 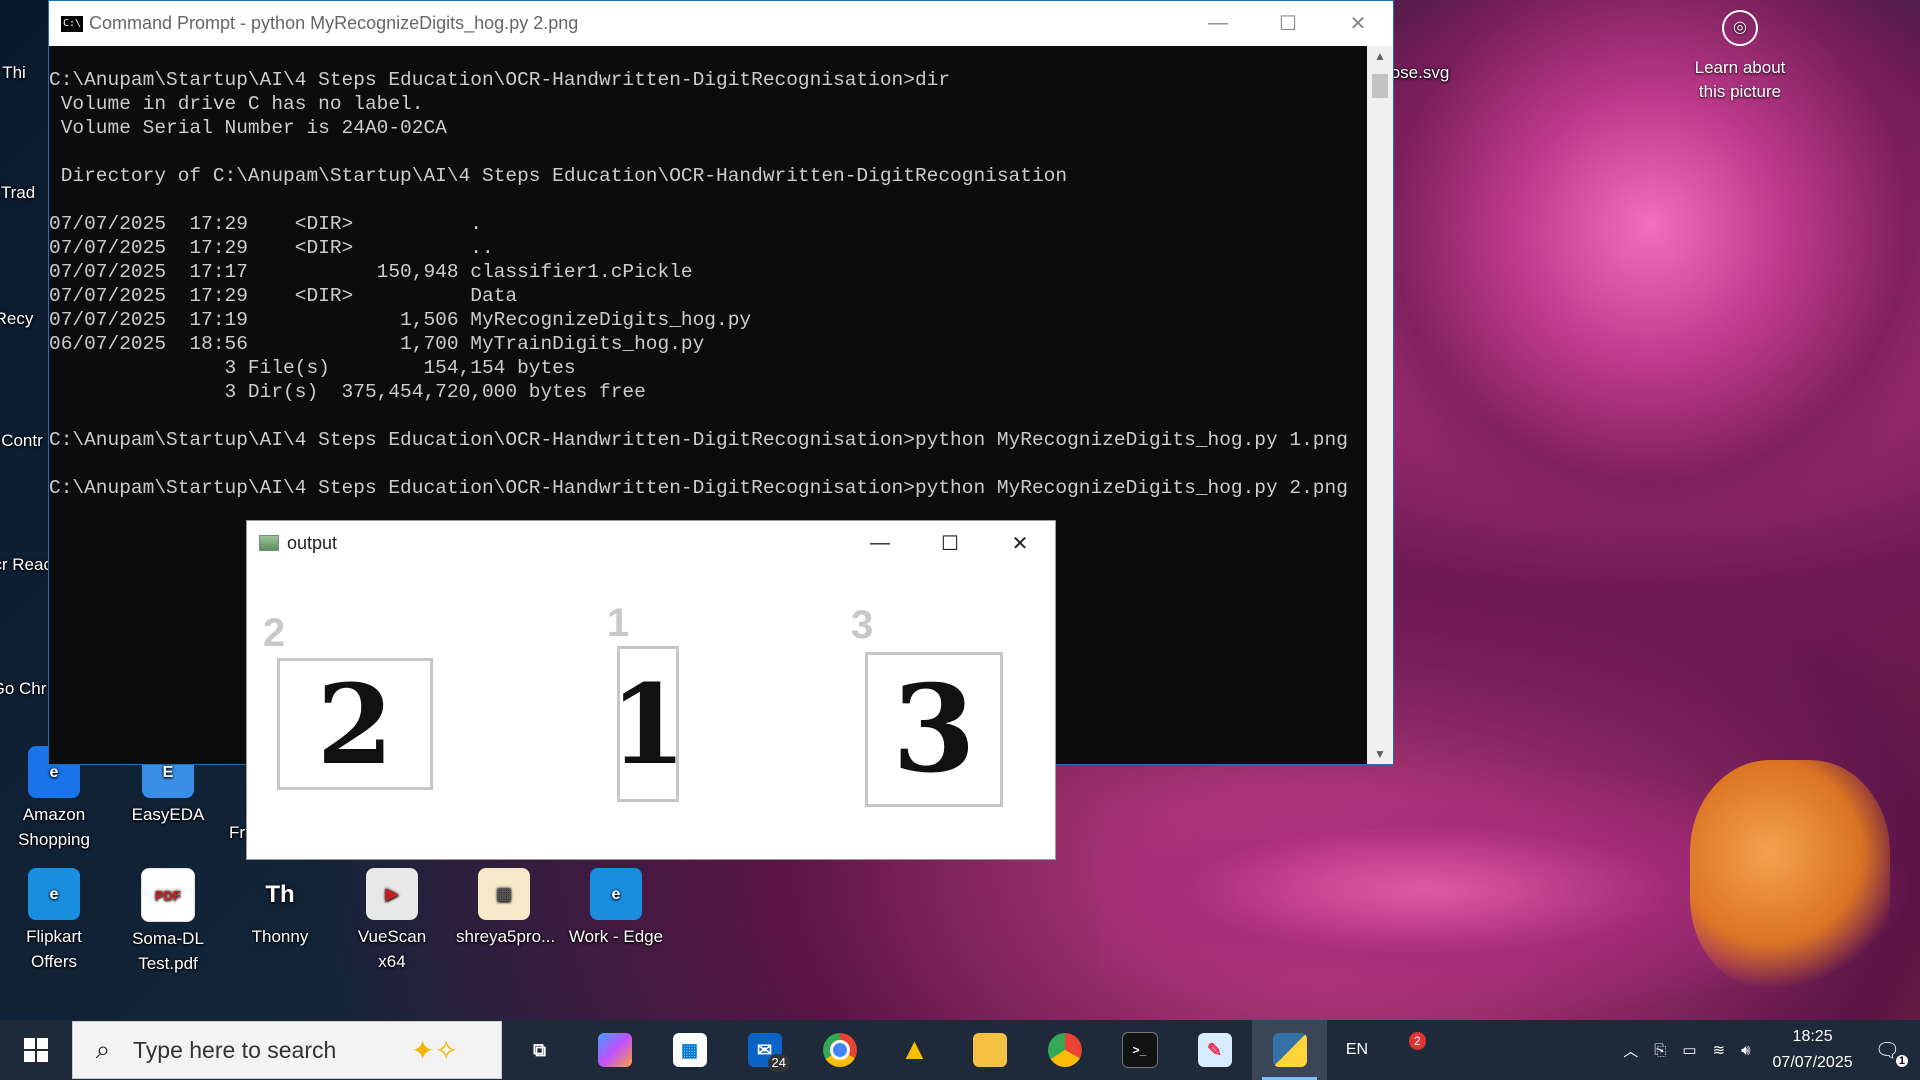 I want to click on search-icon: ⌕, so click(x=103, y=1049).